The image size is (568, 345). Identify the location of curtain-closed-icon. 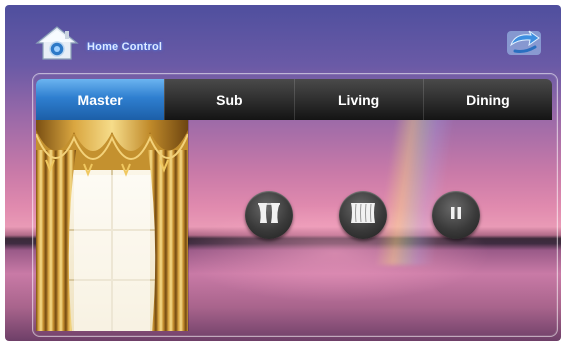
(363, 215).